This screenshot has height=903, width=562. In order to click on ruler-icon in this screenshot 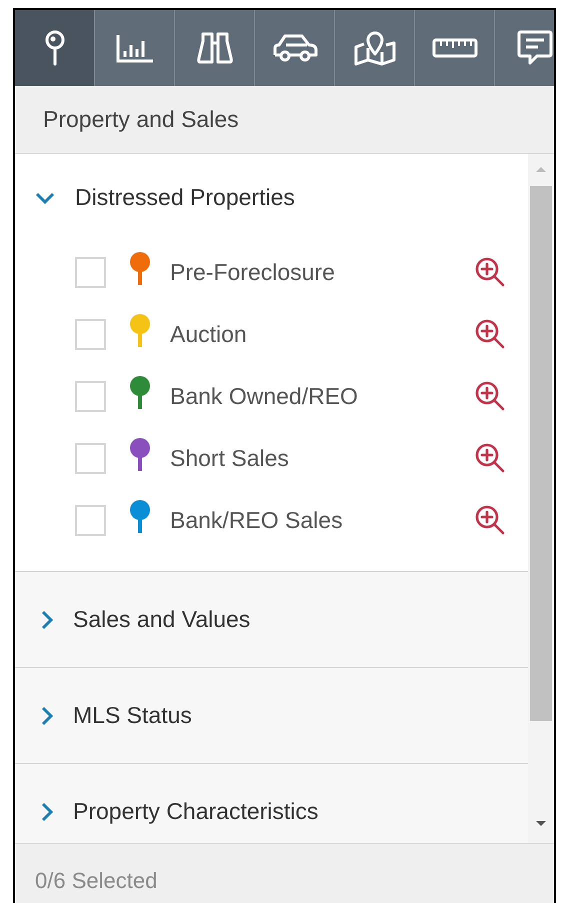, I will do `click(455, 48)`.